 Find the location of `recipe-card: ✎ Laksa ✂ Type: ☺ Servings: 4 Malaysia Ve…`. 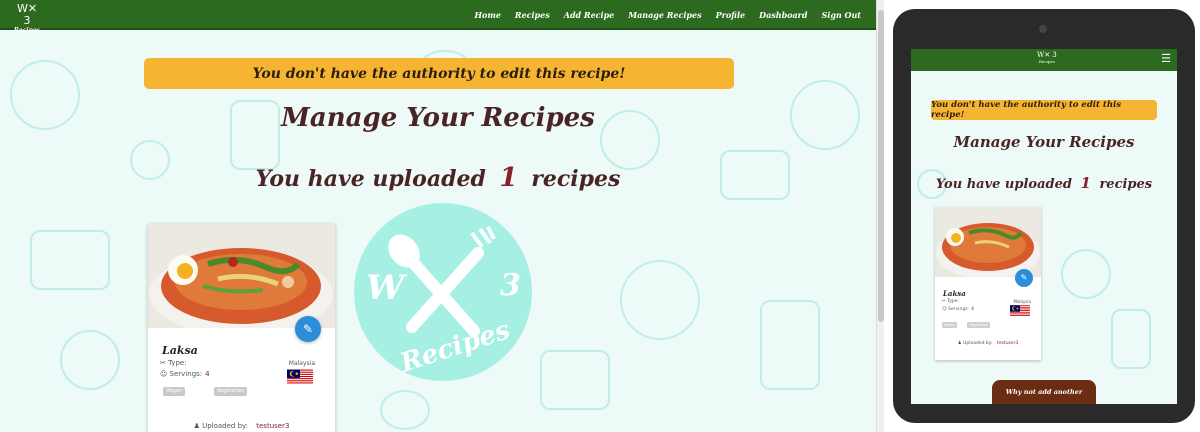

recipe-card: ✎ Laksa ✂ Type: ☺ Servings: 4 Malaysia Ve… is located at coordinates (241, 328).